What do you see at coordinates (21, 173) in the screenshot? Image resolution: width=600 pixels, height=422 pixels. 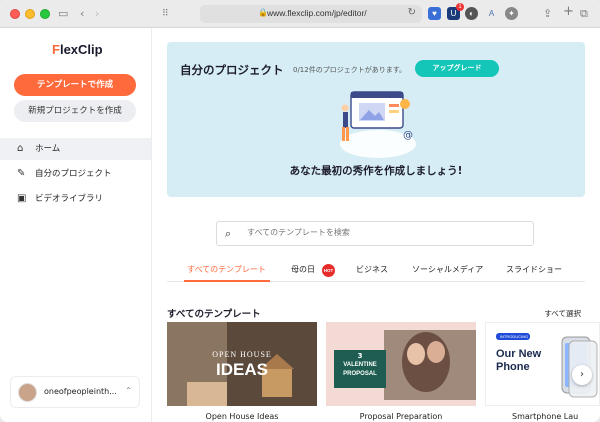 I see `edit-document-icon: ✎` at bounding box center [21, 173].